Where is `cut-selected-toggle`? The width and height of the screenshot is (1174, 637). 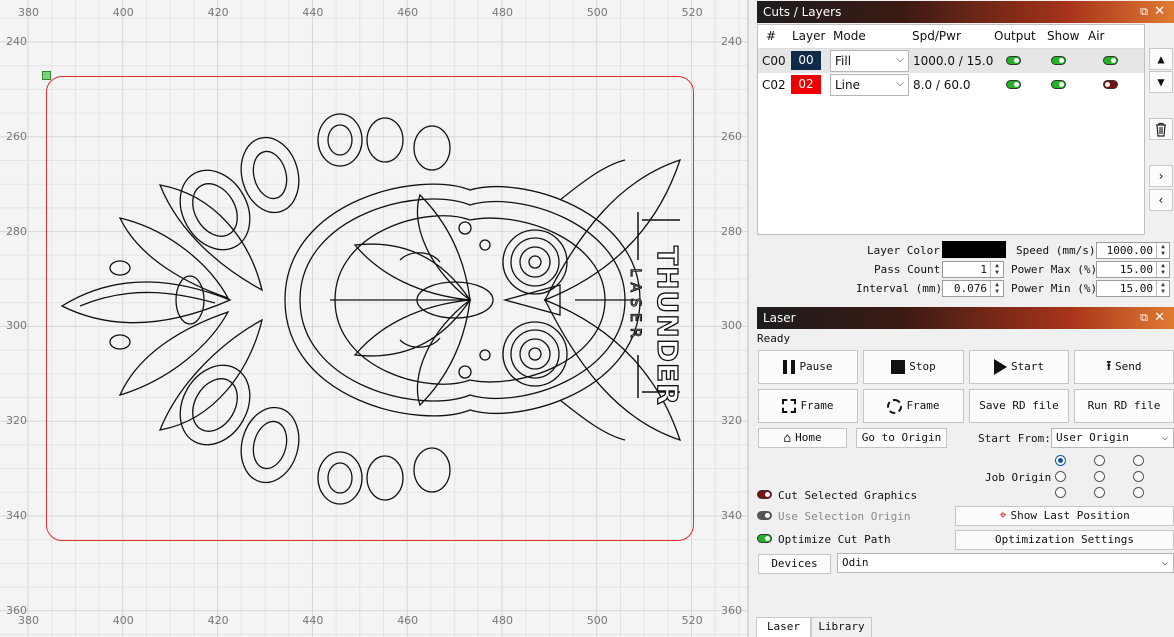
cut-selected-toggle is located at coordinates (764, 494).